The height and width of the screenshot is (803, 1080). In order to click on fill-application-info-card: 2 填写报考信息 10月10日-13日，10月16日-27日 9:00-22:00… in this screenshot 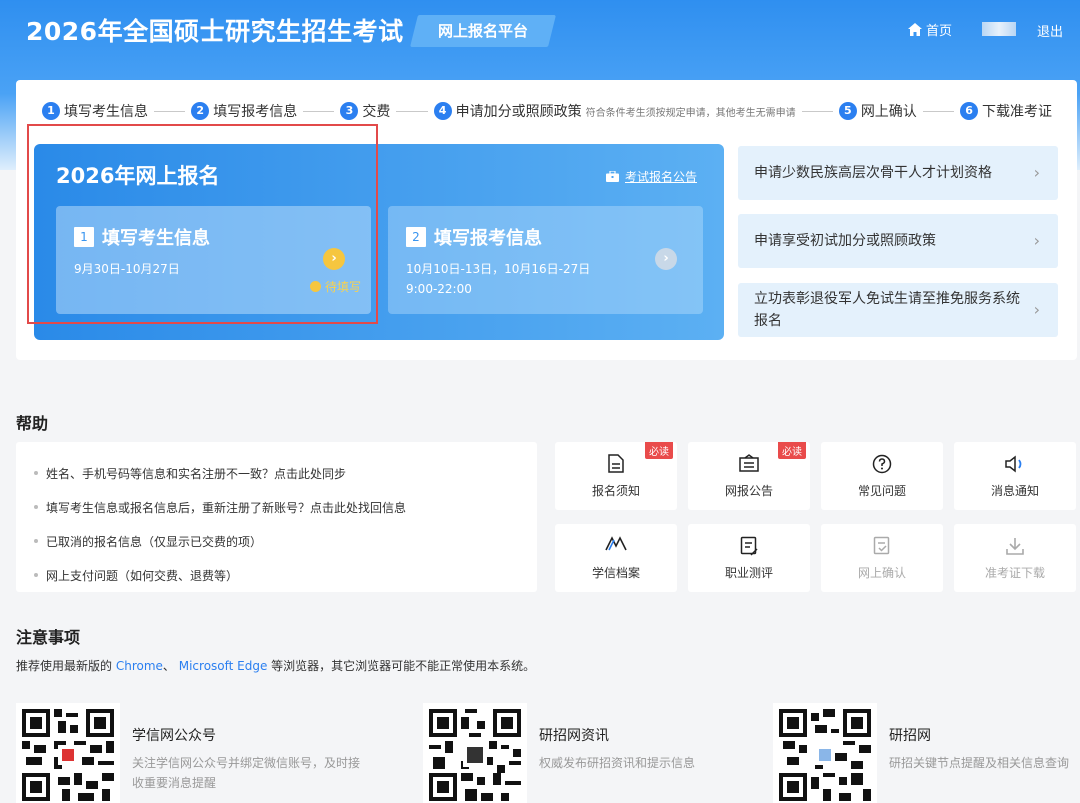, I will do `click(545, 260)`.